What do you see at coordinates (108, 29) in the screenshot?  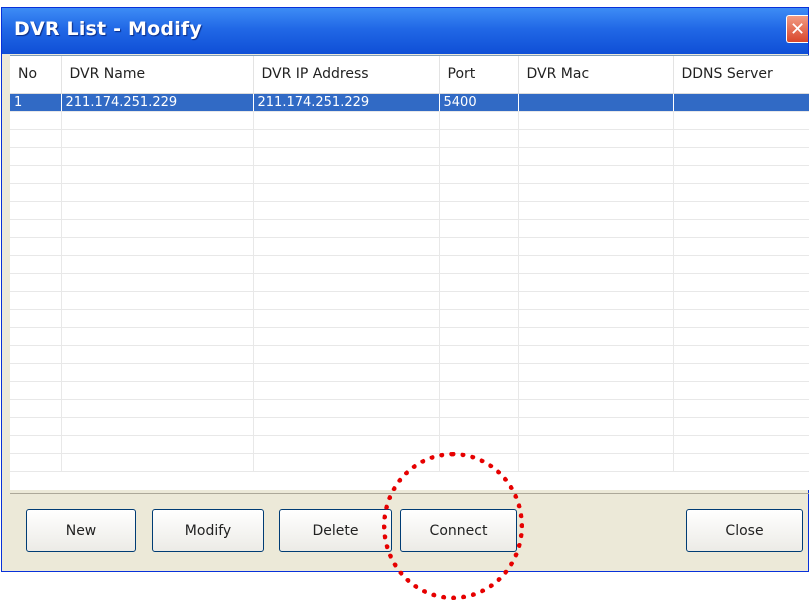 I see `window-title: DVR List - Modify` at bounding box center [108, 29].